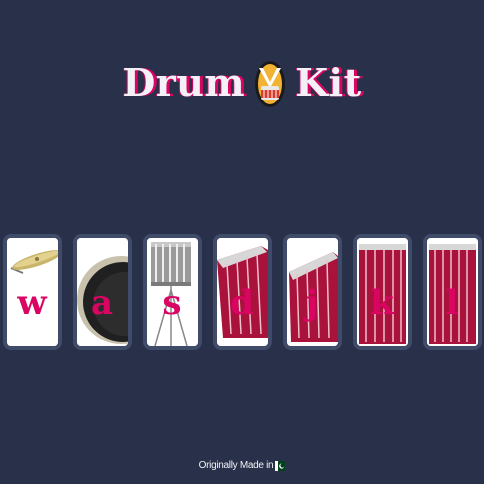 The width and height of the screenshot is (484, 484). What do you see at coordinates (236, 465) in the screenshot?
I see `footer-text: Originally Made in` at bounding box center [236, 465].